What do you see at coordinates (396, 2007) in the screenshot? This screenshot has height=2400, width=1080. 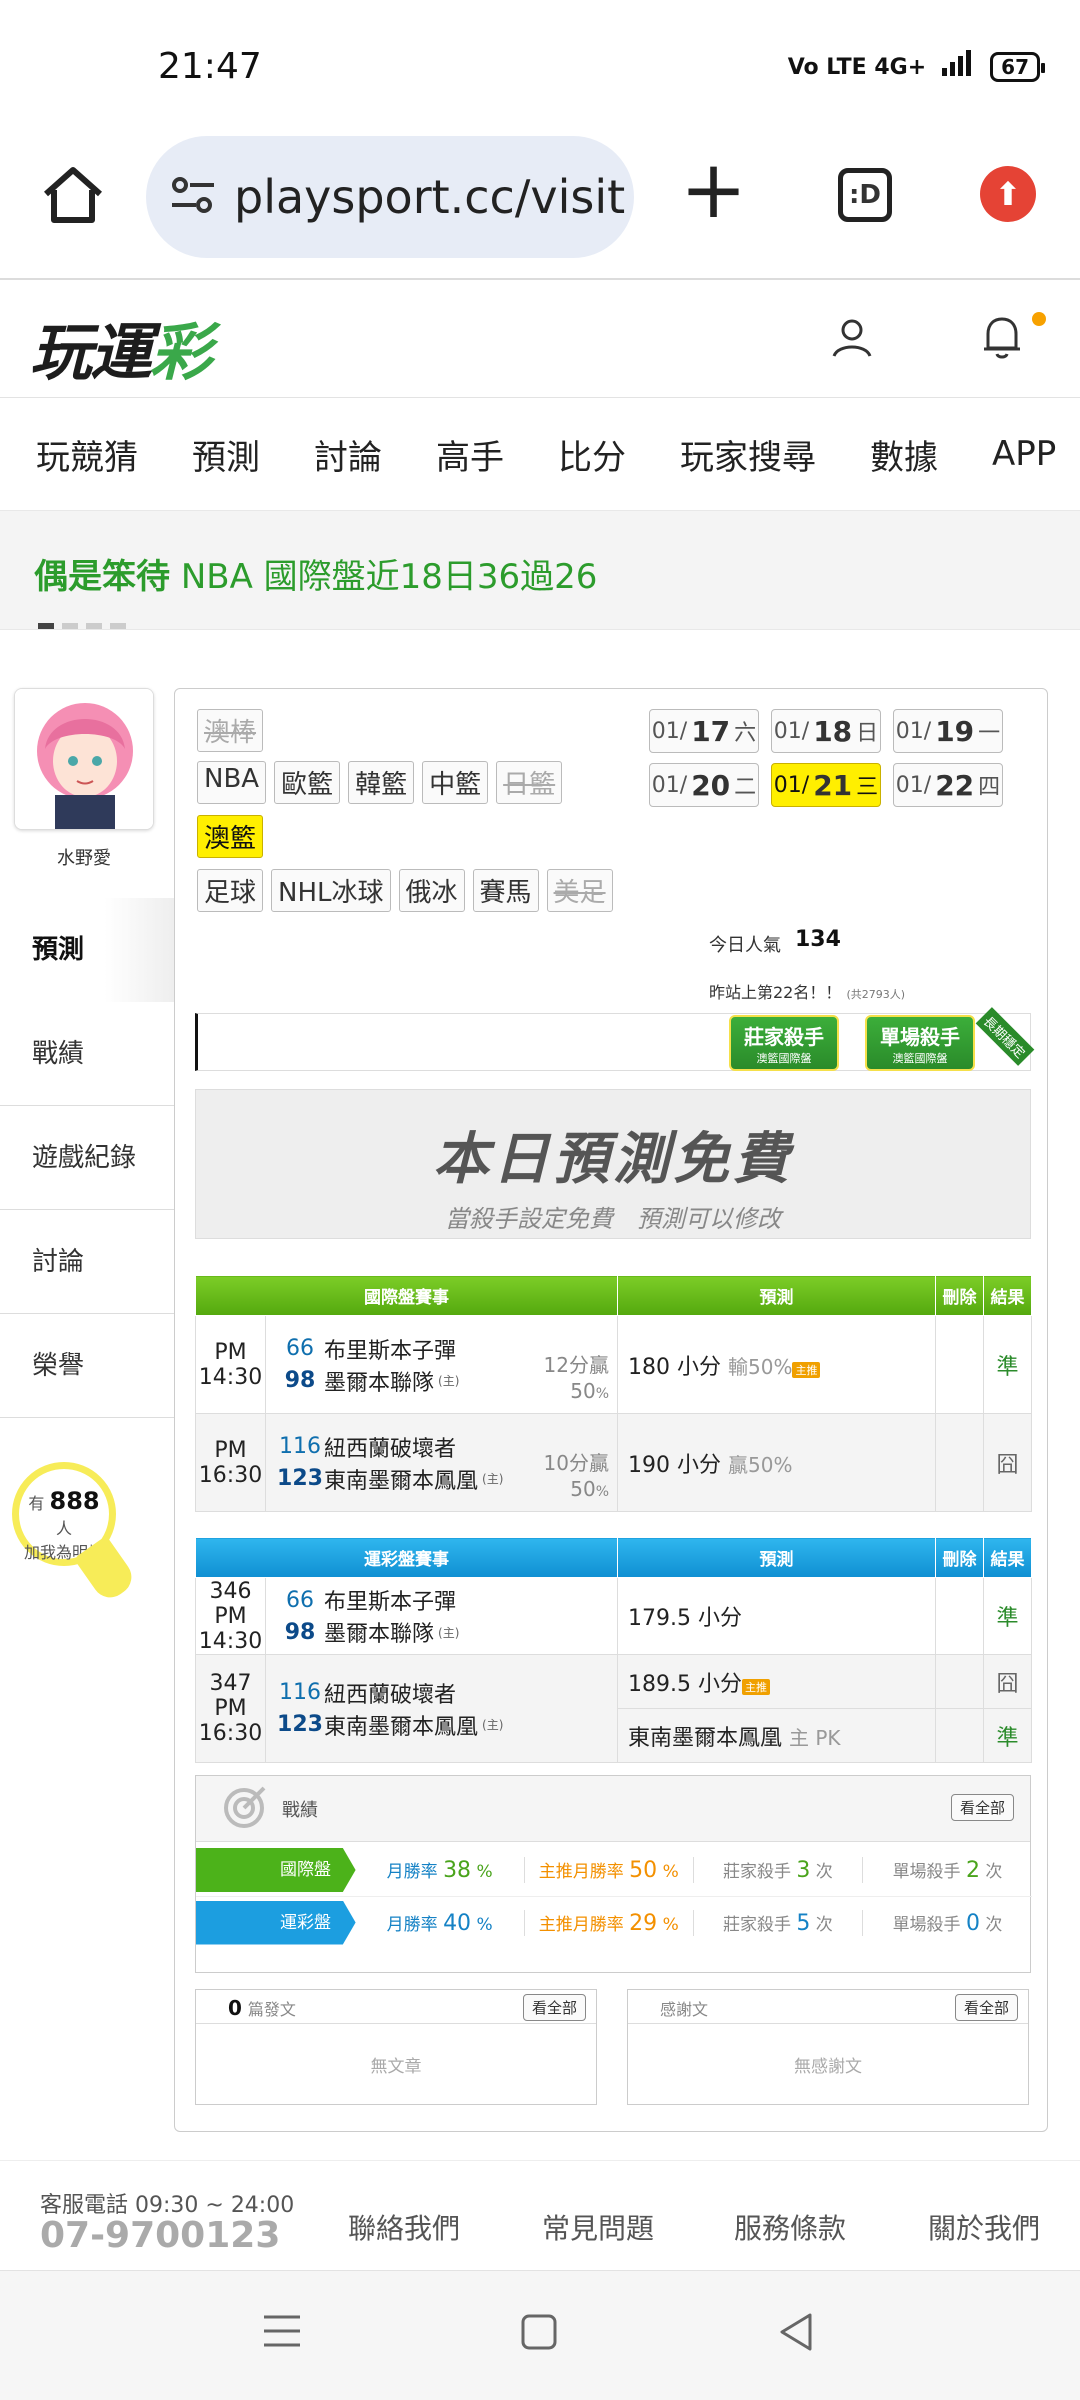 I see `posts-header: 0 篇發文 看全部` at bounding box center [396, 2007].